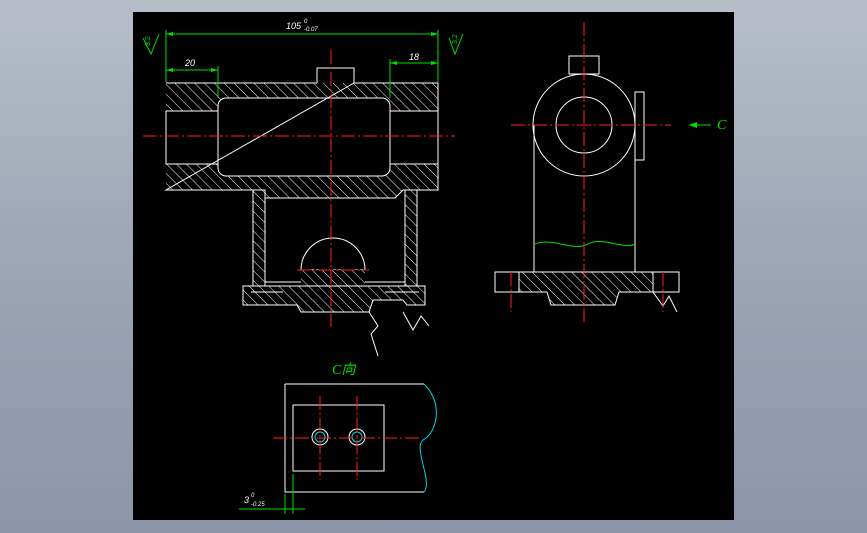  I want to click on c-view: C向 3 0 -0.25, so click(338, 438).